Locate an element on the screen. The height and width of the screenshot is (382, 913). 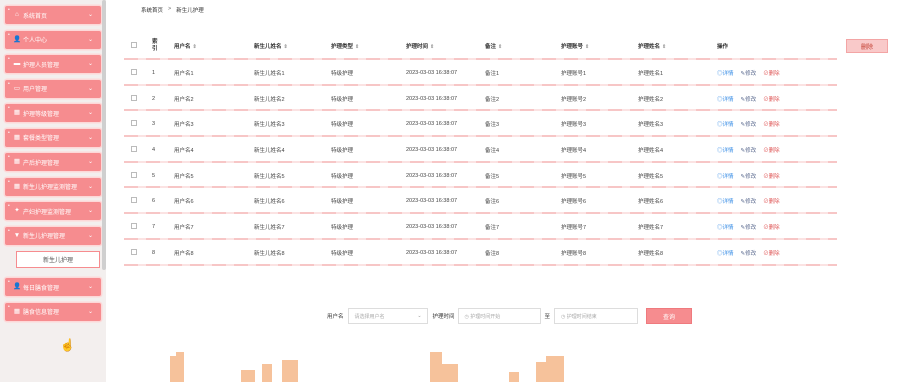
sidebar-menu-item: • ▦ 新生儿护理监测管理 ⌄ is located at coordinates (53, 186).